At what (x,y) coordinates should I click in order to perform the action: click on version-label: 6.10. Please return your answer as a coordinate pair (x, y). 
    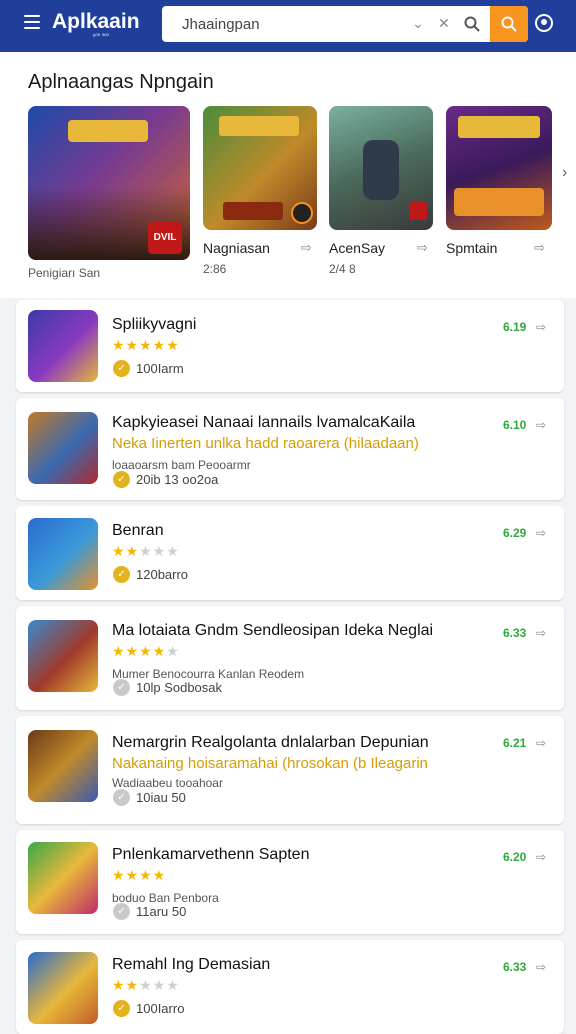
    Looking at the image, I should click on (515, 425).